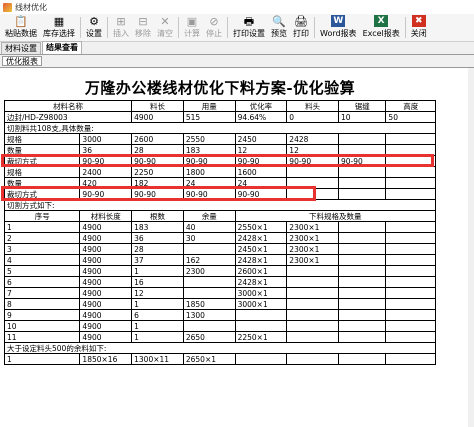  I want to click on stop-icon: ⊘, so click(214, 21).